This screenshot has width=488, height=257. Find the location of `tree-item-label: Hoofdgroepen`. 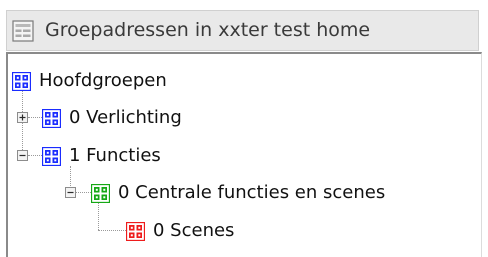

tree-item-label: Hoofdgroepen is located at coordinates (103, 80).